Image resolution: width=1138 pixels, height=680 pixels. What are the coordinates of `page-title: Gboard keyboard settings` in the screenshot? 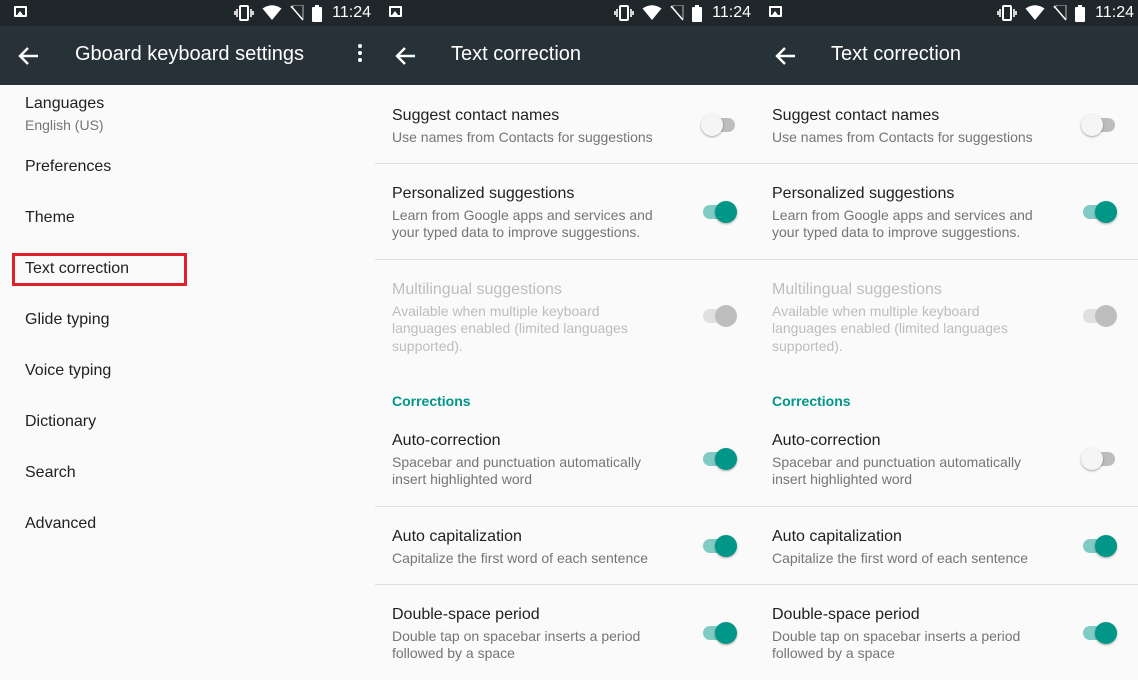 It's located at (190, 54).